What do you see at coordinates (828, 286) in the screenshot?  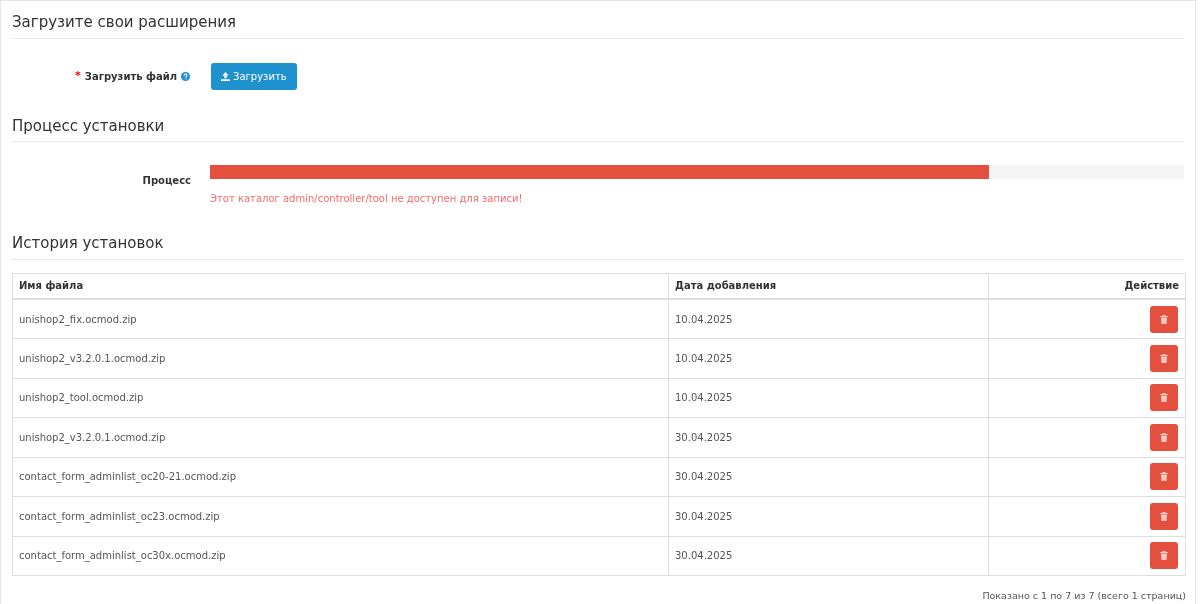 I see `column-header: Дата добавления` at bounding box center [828, 286].